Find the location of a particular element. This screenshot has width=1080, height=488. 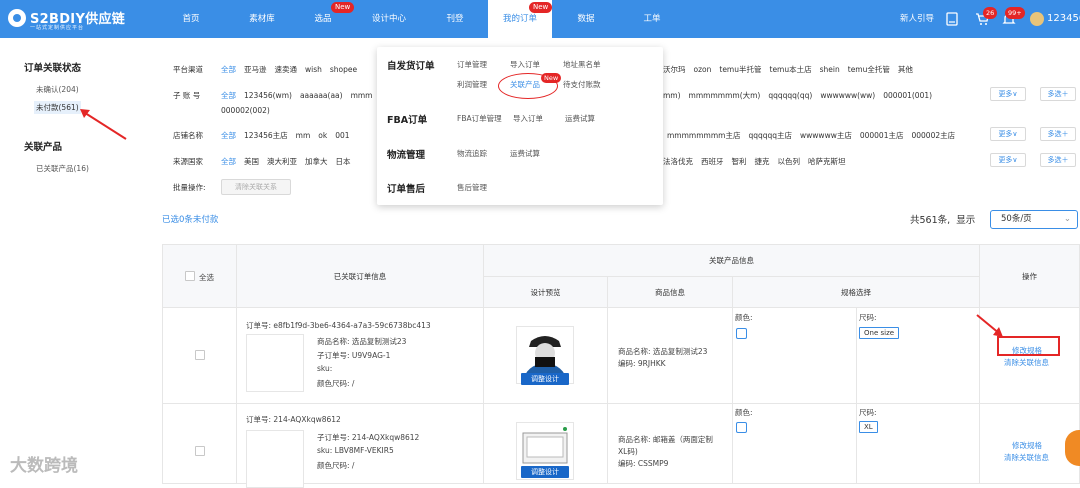

nav-design-center: 设计中心 is located at coordinates (389, 19).